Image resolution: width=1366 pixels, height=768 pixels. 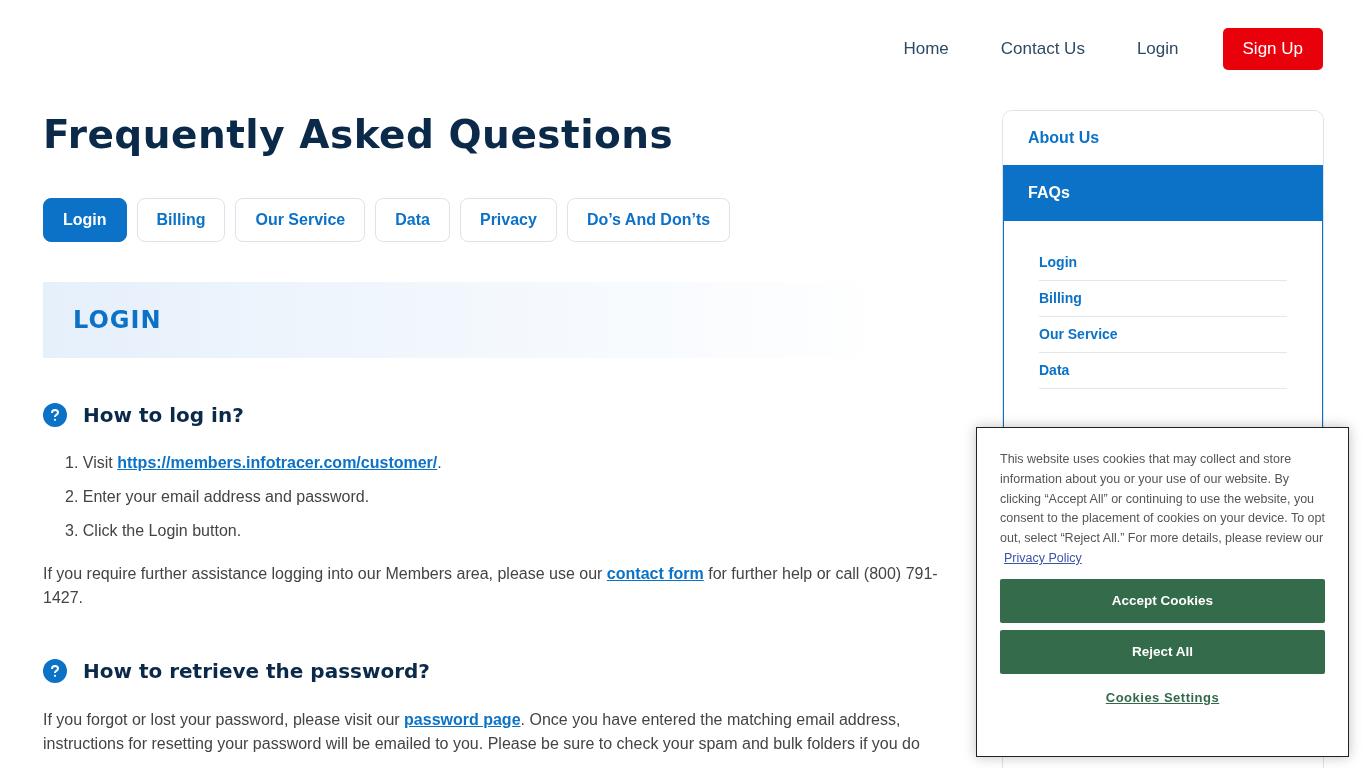 I want to click on faq-tab: Data, so click(x=412, y=219).